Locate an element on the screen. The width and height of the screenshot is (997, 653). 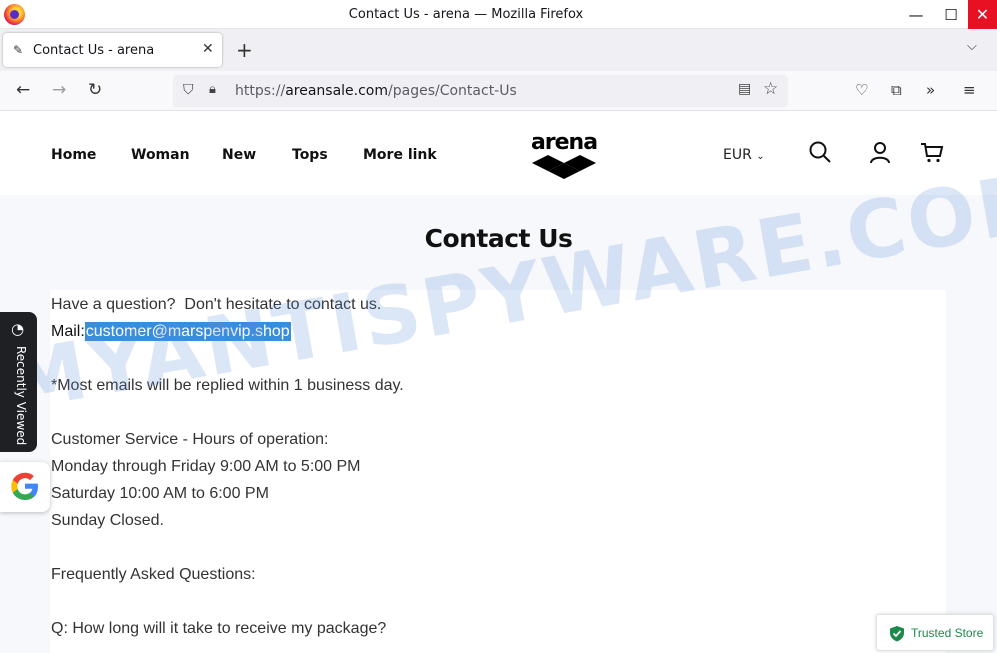
url-text: https://areansale.com/pages/Contact-Us is located at coordinates (376, 91).